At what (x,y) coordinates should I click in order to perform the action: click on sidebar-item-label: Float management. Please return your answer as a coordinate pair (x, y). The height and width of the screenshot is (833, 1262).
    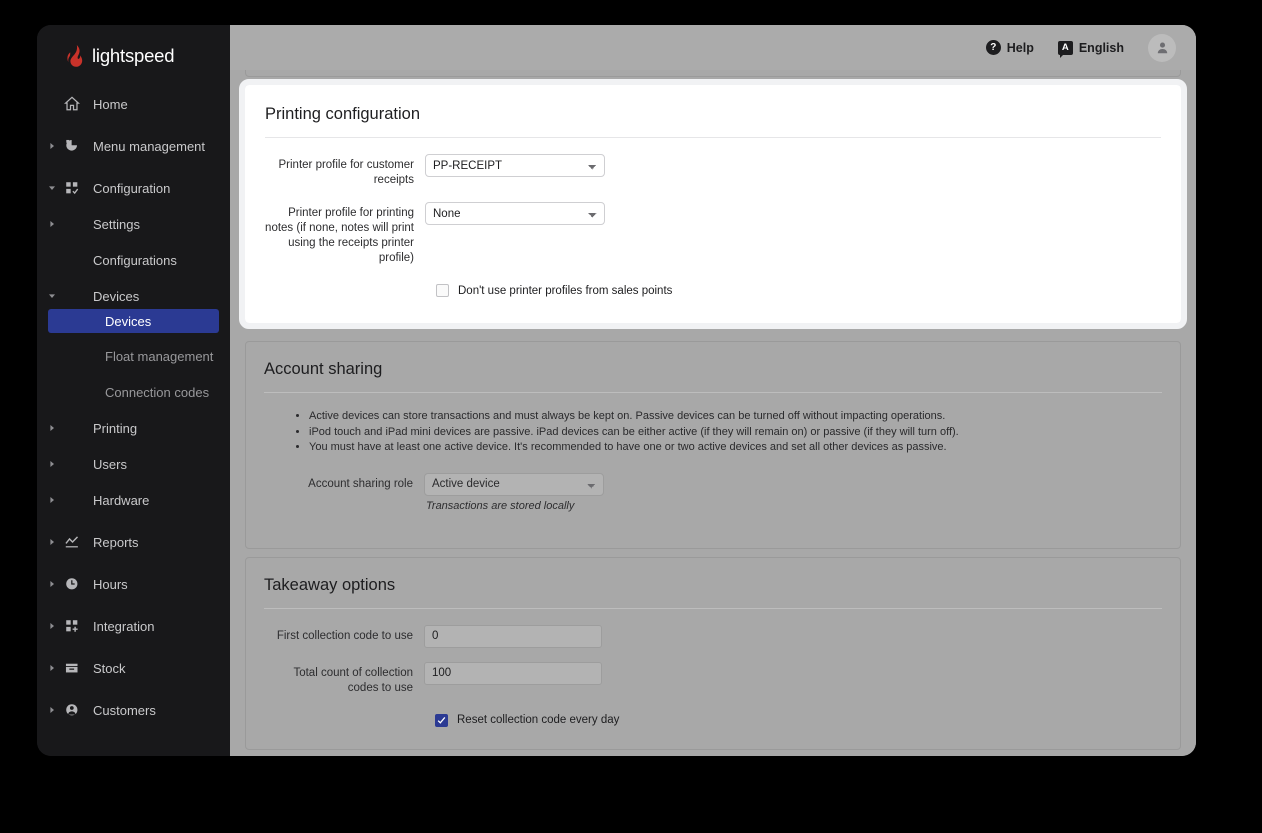
    Looking at the image, I should click on (159, 356).